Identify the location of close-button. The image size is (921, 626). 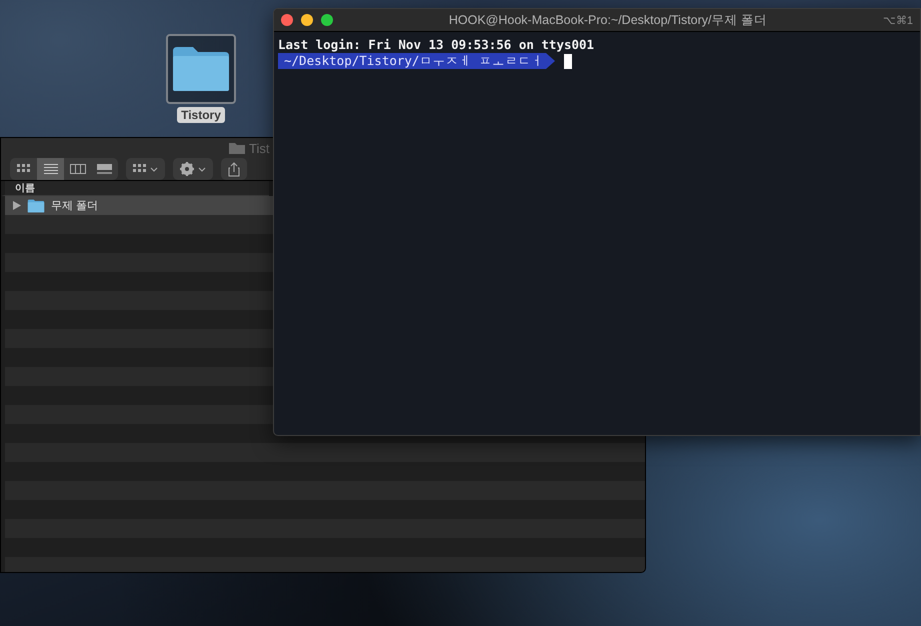
(287, 20).